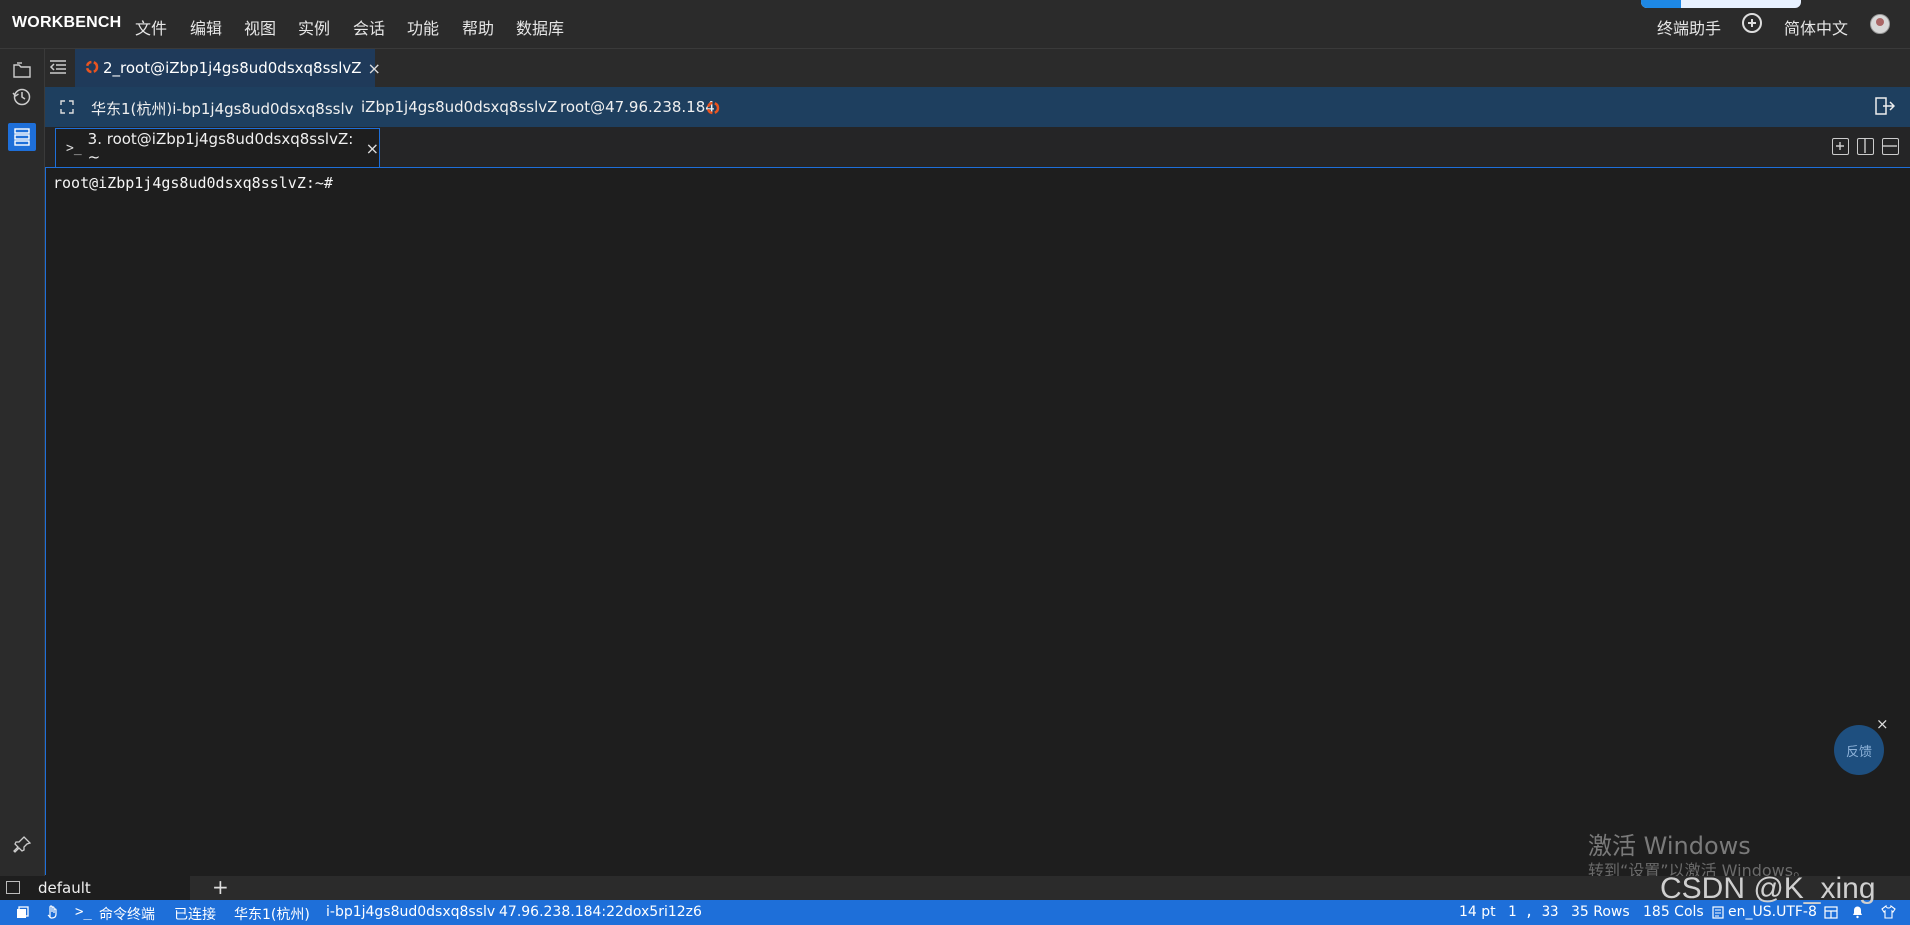  I want to click on split-vertical-icon, so click(1865, 146).